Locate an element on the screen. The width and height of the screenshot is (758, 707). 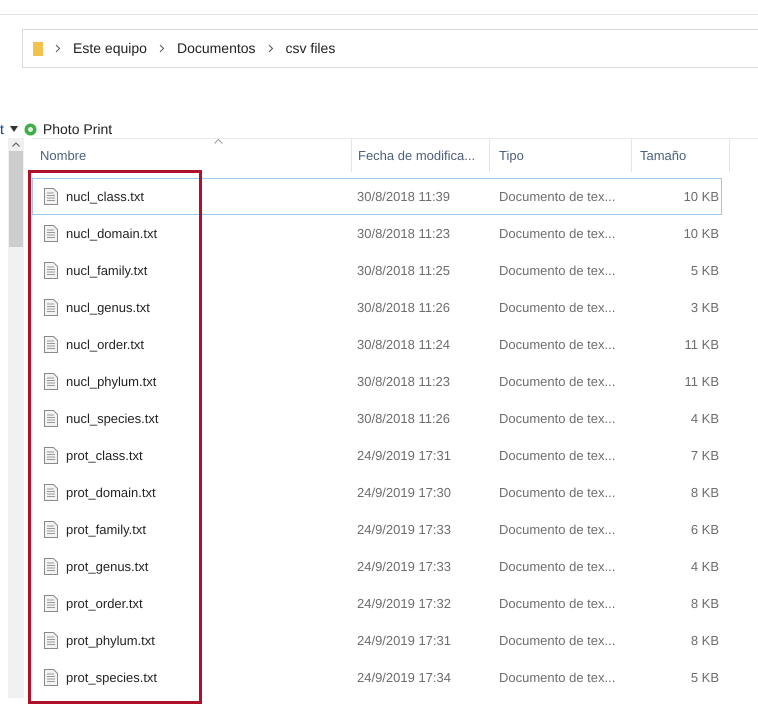
file-row: prot_genus.txt 24/9/2019 17:33 Documento de tex... 4 KB is located at coordinates (377, 566).